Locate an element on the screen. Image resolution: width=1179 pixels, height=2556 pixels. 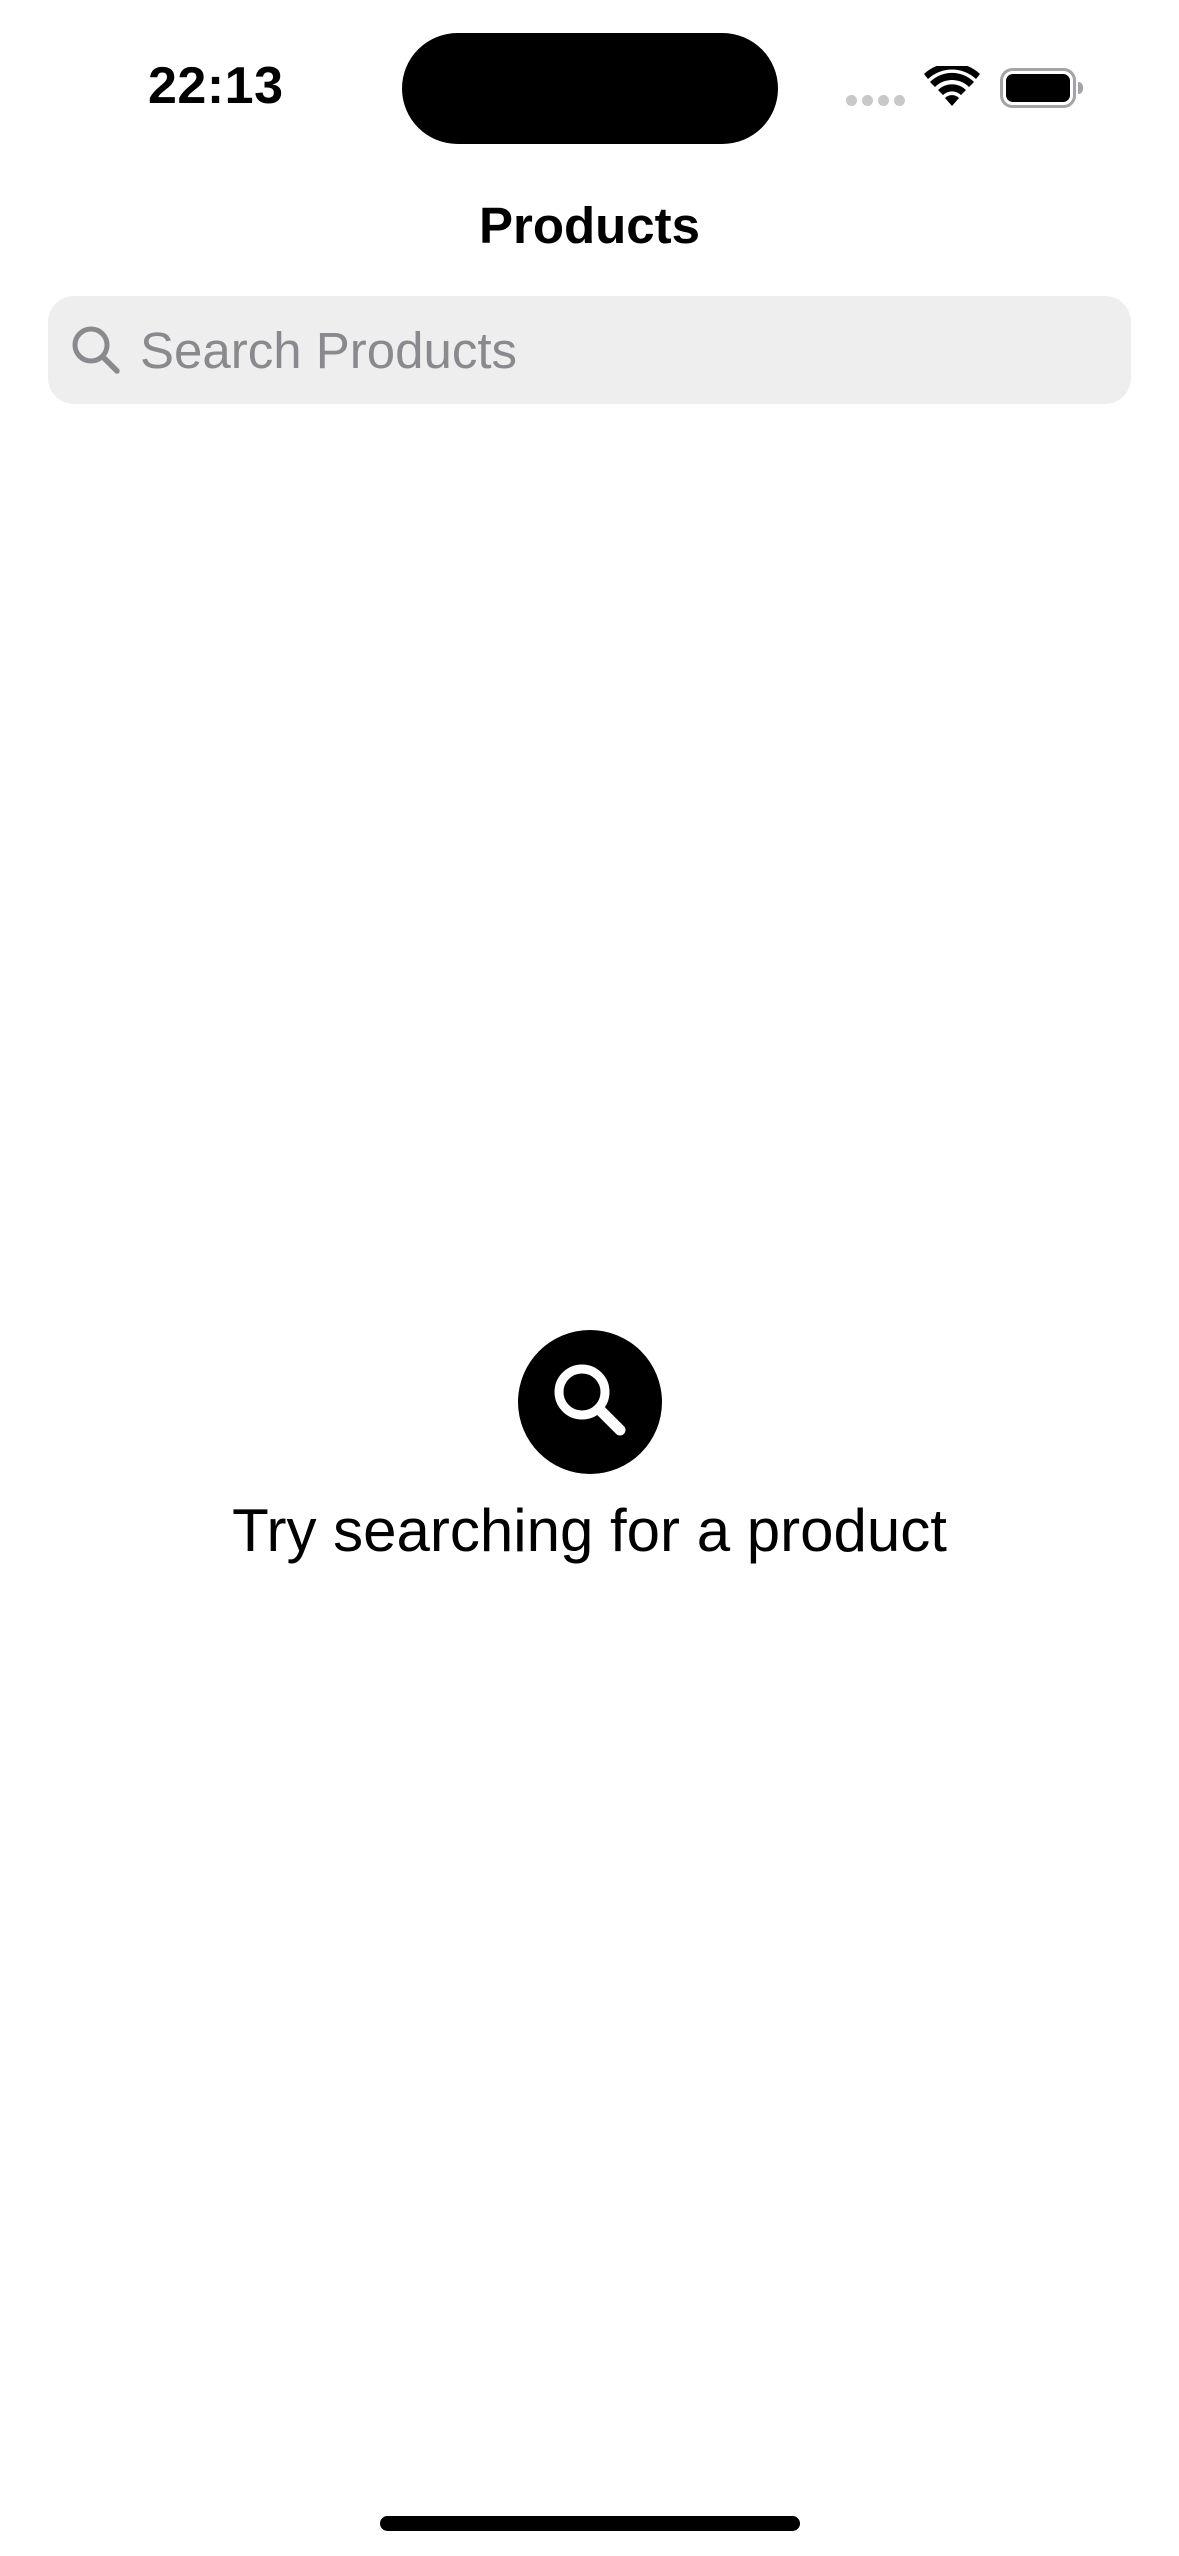
status-time: 22:13 is located at coordinates (216, 86).